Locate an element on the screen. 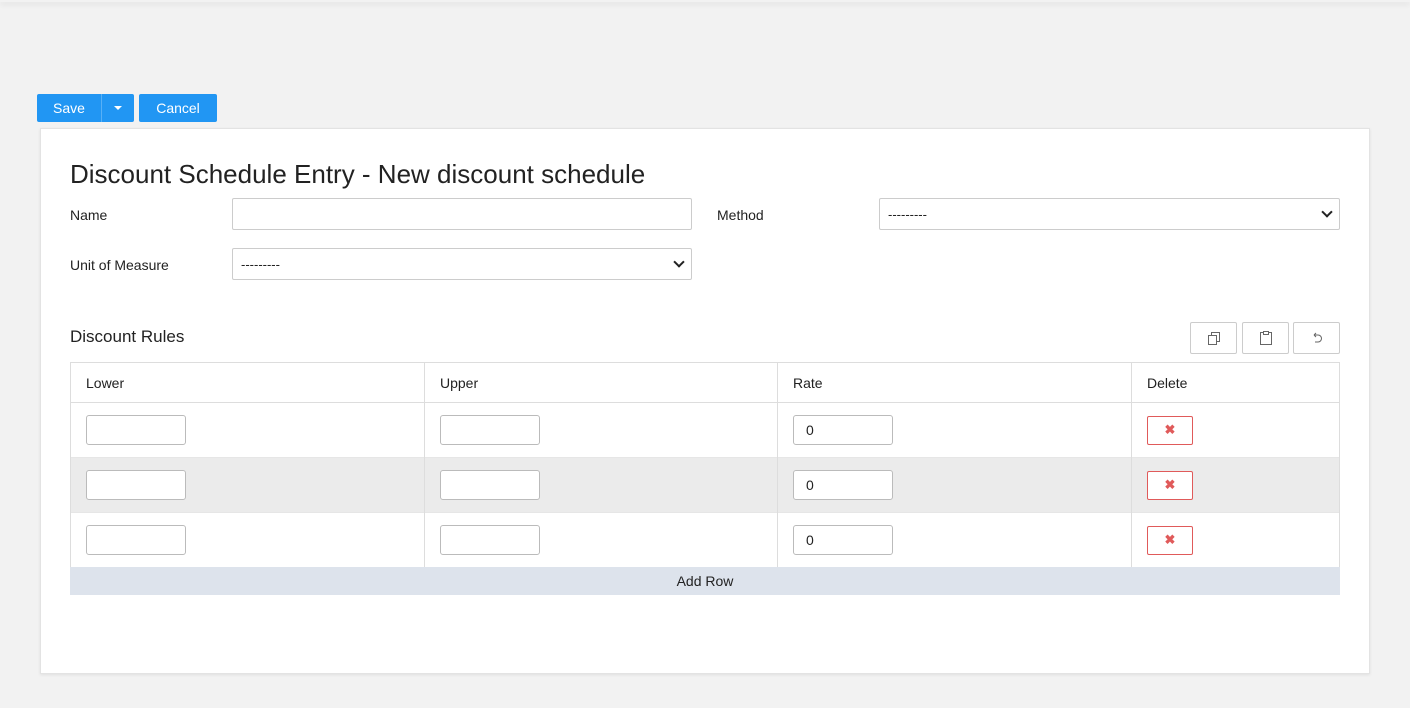 The width and height of the screenshot is (1410, 708). method-label: Method is located at coordinates (740, 215).